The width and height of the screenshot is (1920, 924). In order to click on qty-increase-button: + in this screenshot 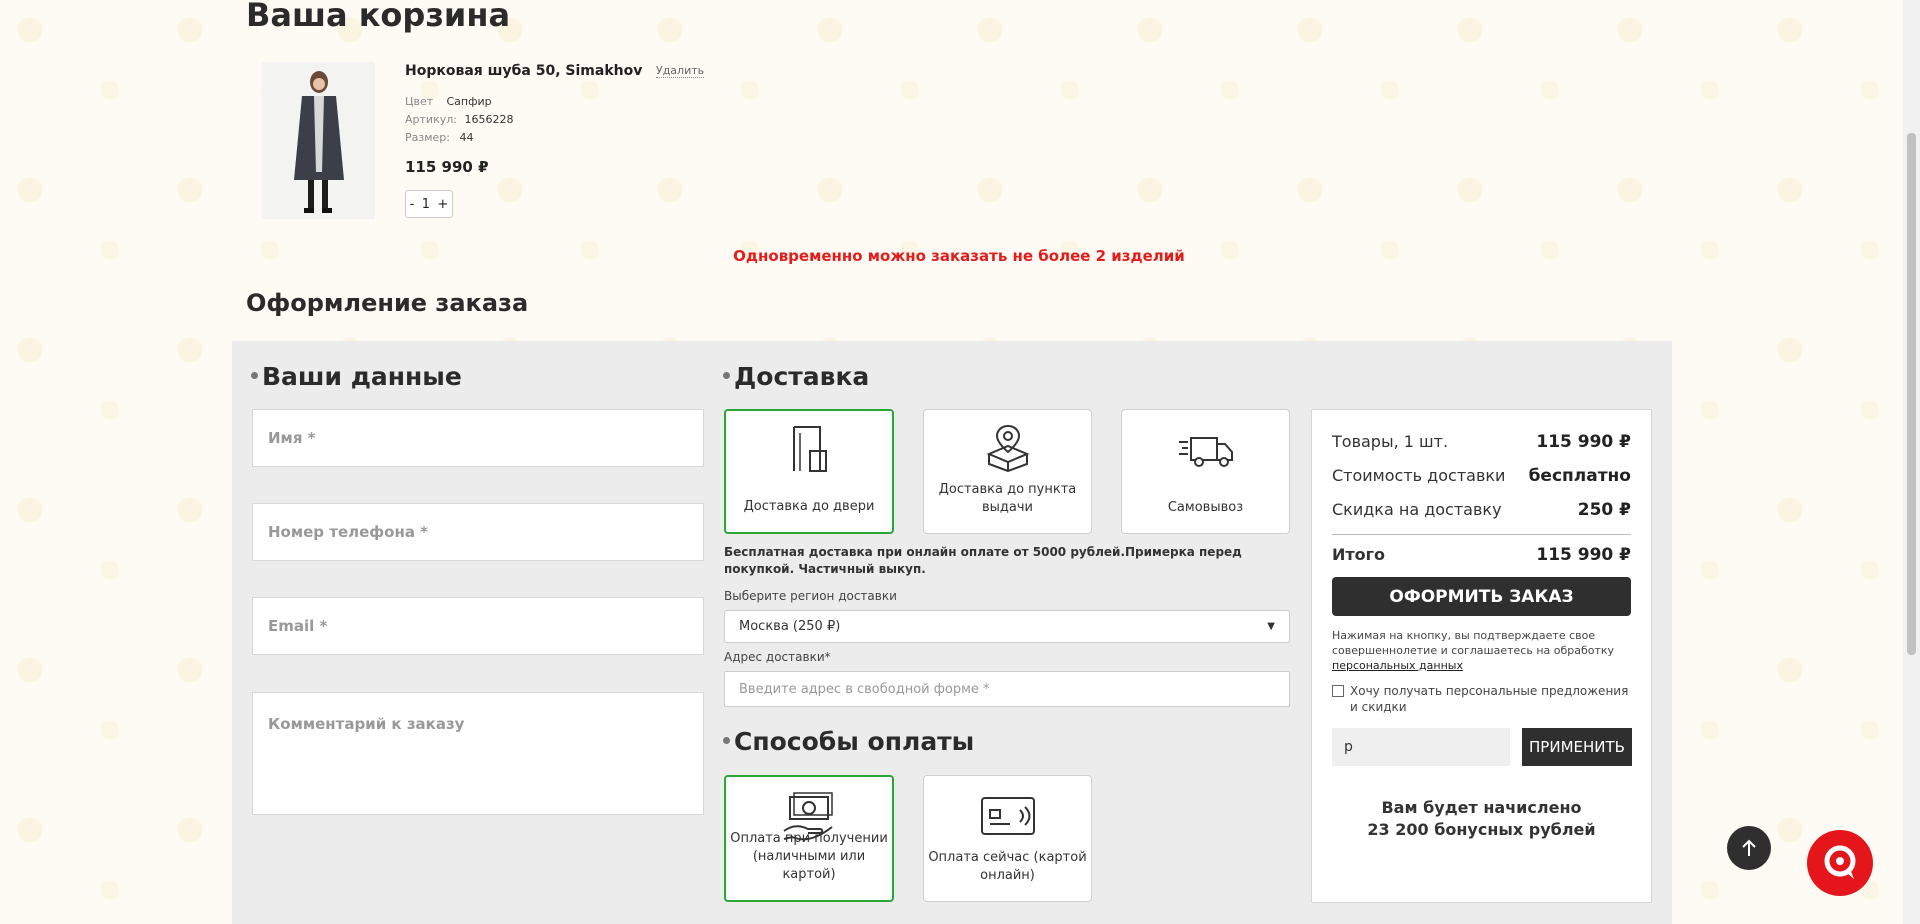, I will do `click(442, 204)`.